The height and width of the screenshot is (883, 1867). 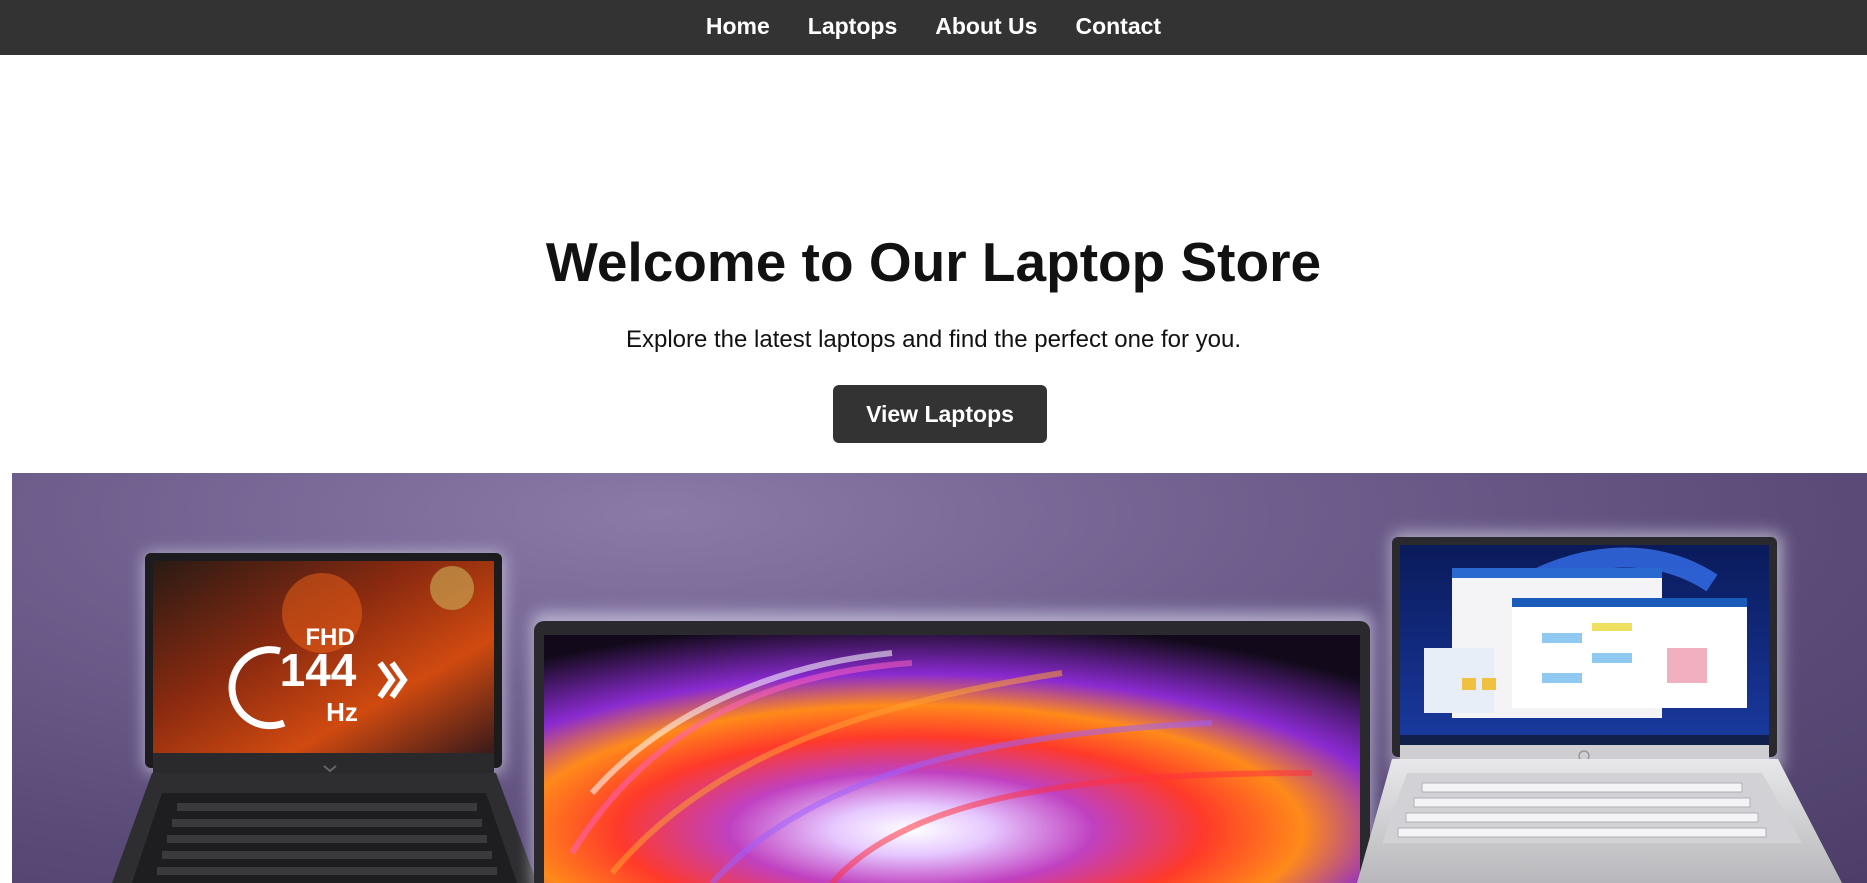 I want to click on gaming-laptop: FHD 144 Hz, so click(x=324, y=718).